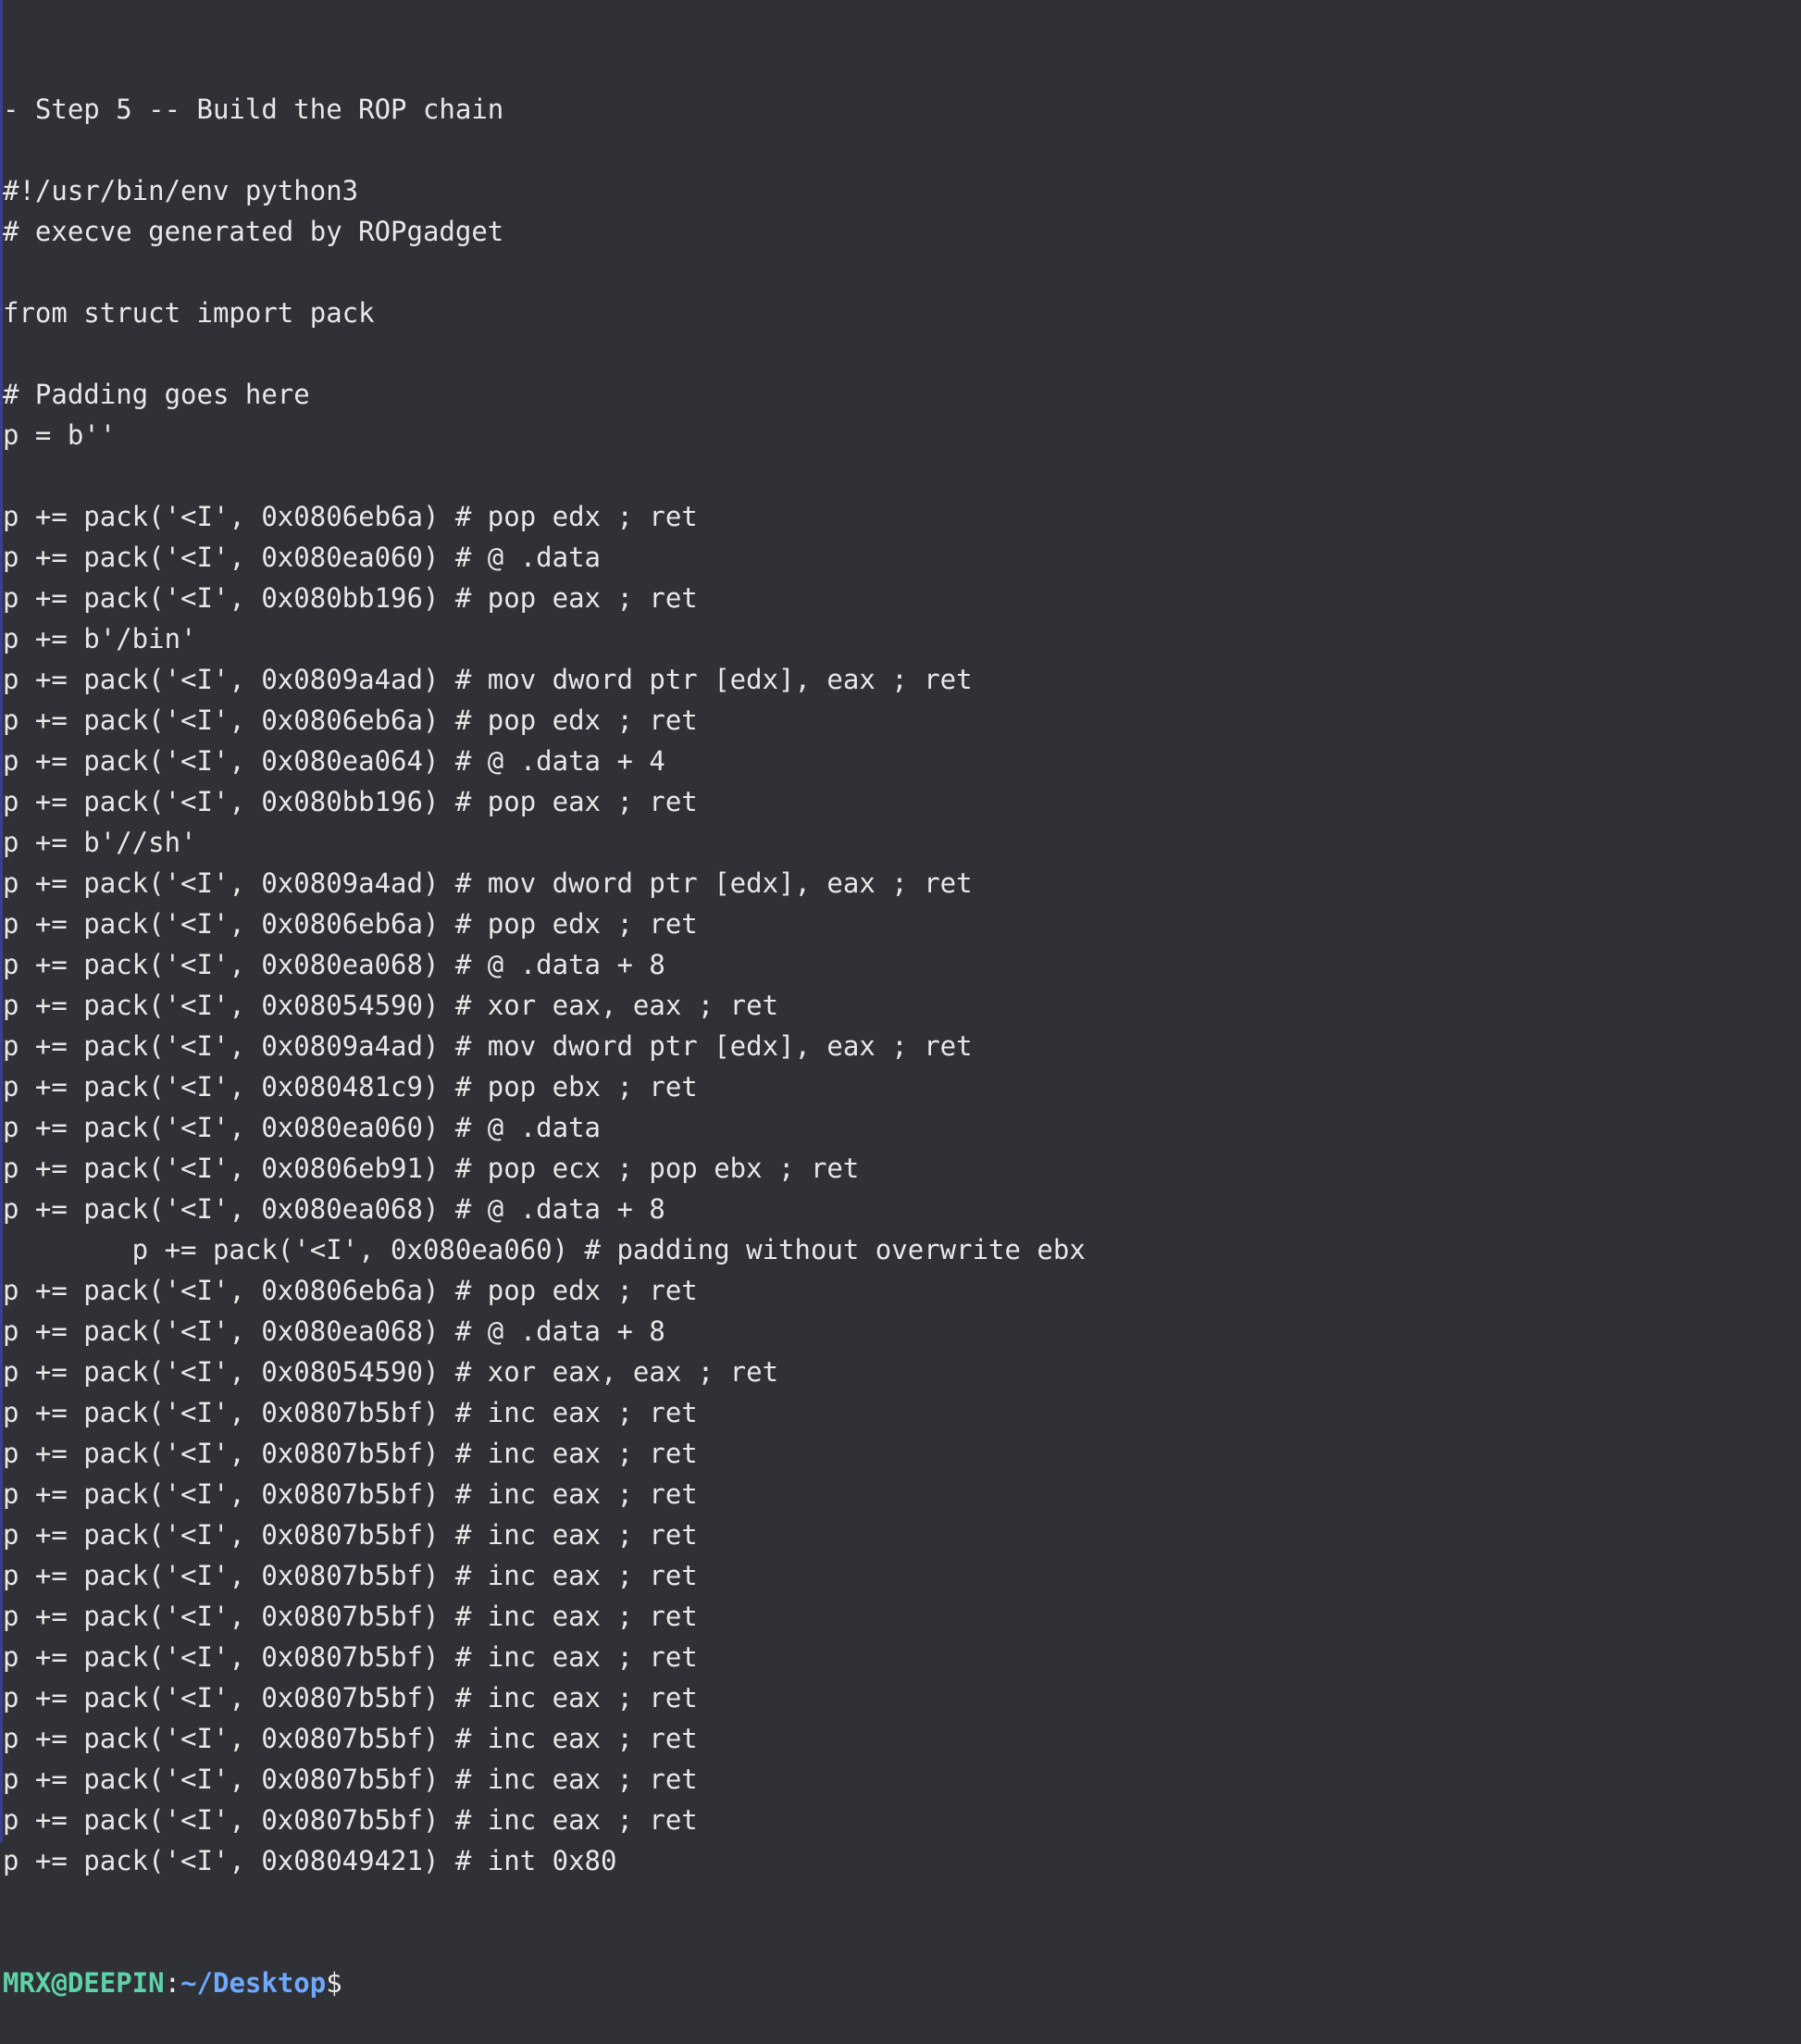 The width and height of the screenshot is (1801, 2044). What do you see at coordinates (334, 1983) in the screenshot?
I see `prompt-symbol: $` at bounding box center [334, 1983].